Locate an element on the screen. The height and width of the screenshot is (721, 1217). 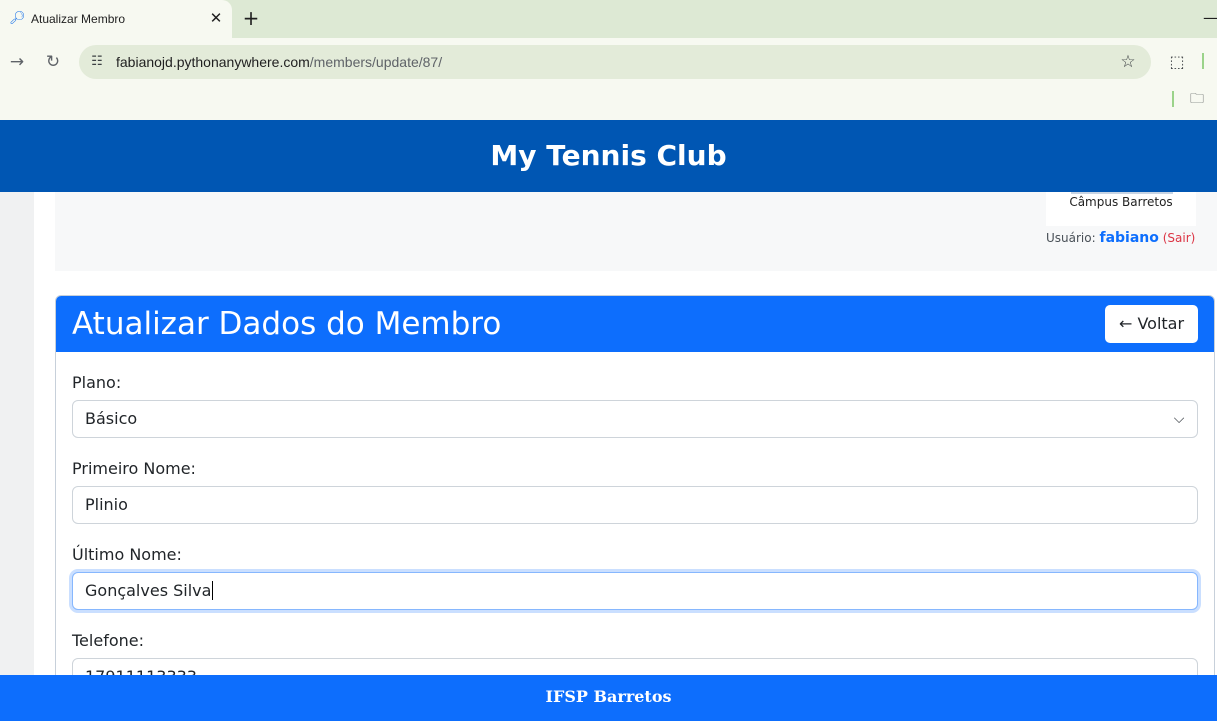
url-domain: fabianojd.pythonanywhere.com is located at coordinates (213, 62).